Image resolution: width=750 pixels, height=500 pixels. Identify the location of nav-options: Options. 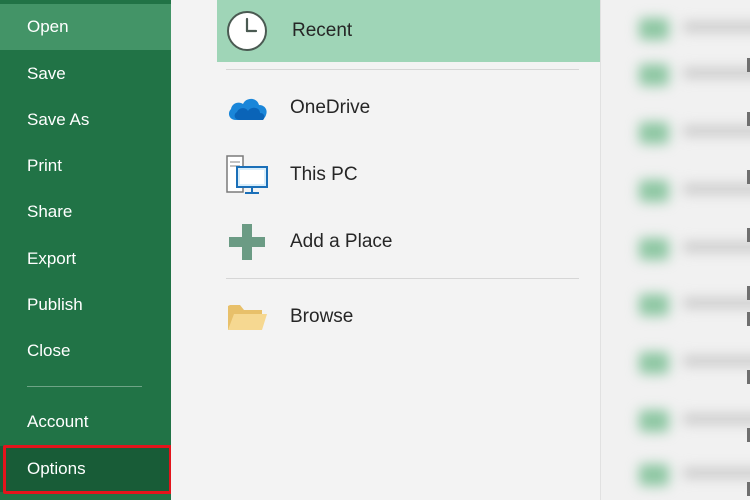
(85, 469).